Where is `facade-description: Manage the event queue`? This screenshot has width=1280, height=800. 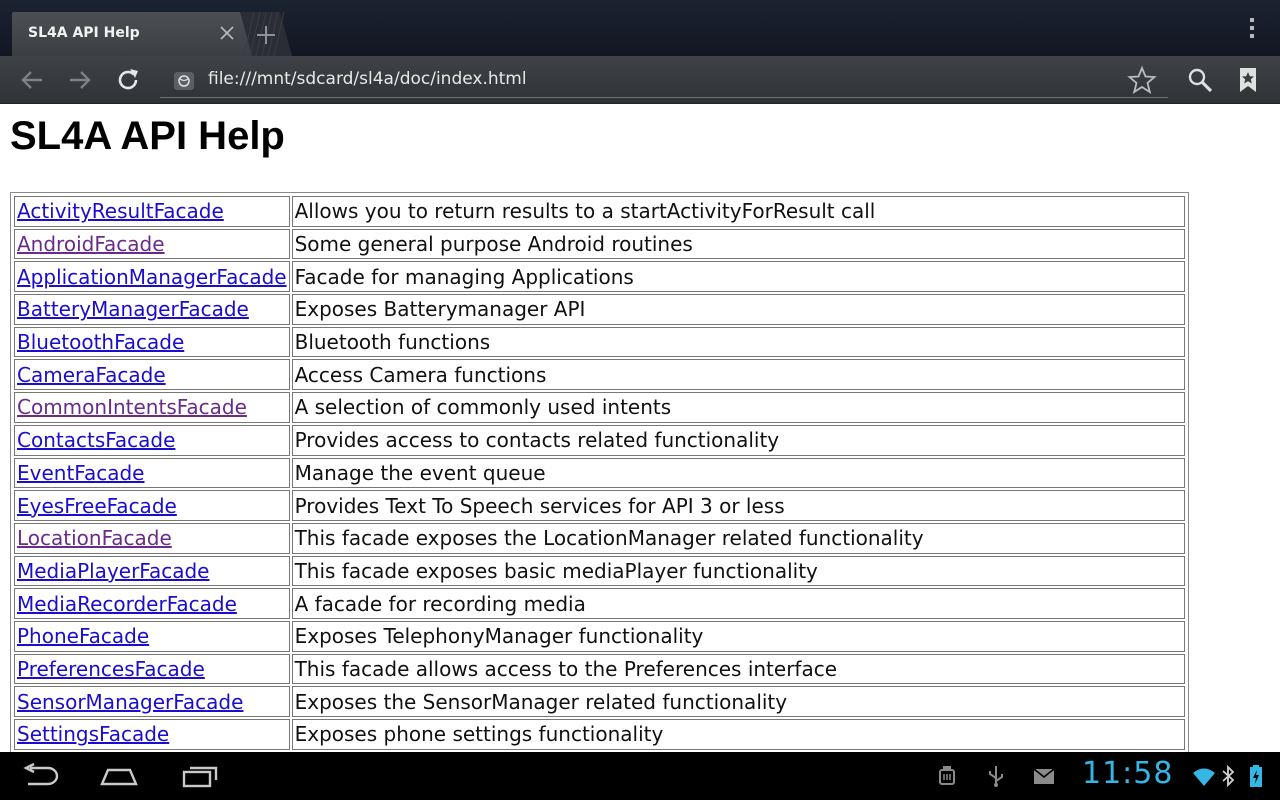 facade-description: Manage the event queue is located at coordinates (738, 473).